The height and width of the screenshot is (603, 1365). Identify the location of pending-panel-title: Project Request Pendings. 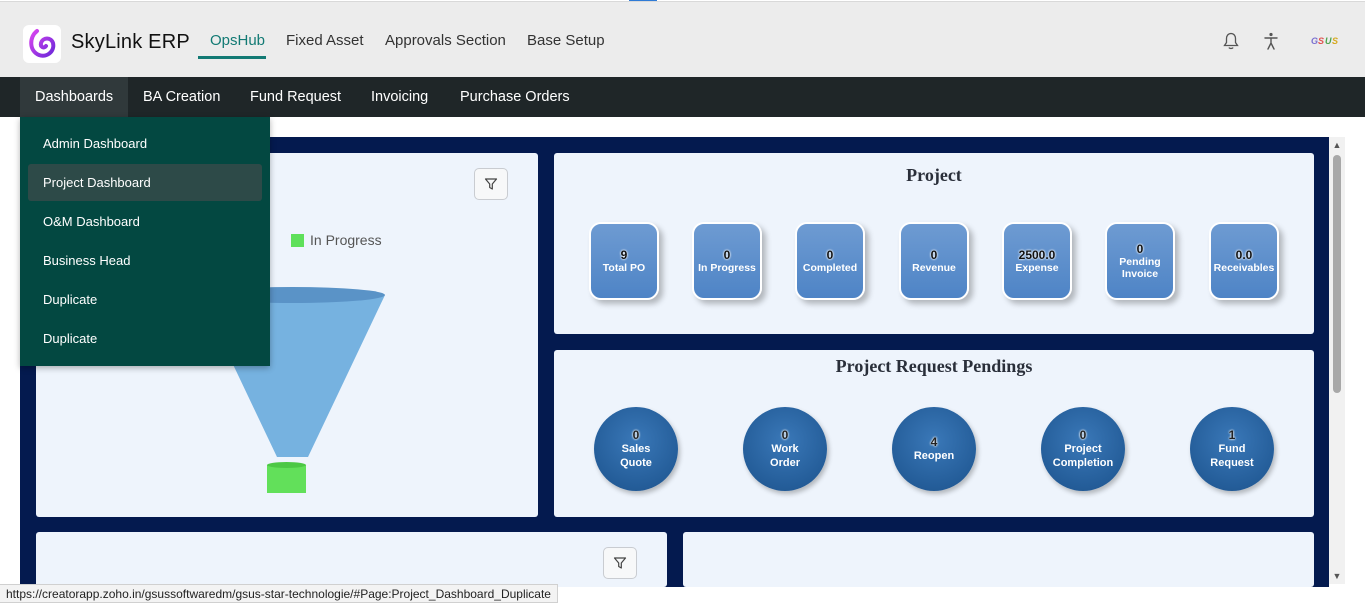
(934, 366).